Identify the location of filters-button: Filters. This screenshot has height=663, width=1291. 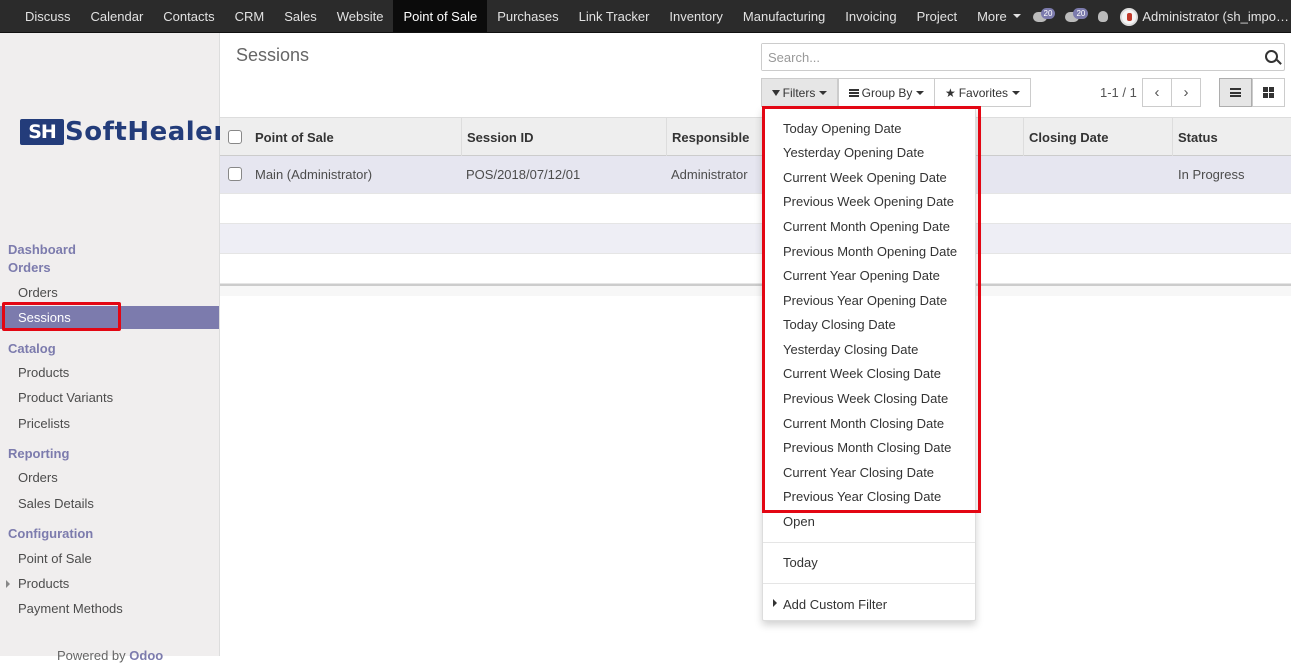
(799, 92).